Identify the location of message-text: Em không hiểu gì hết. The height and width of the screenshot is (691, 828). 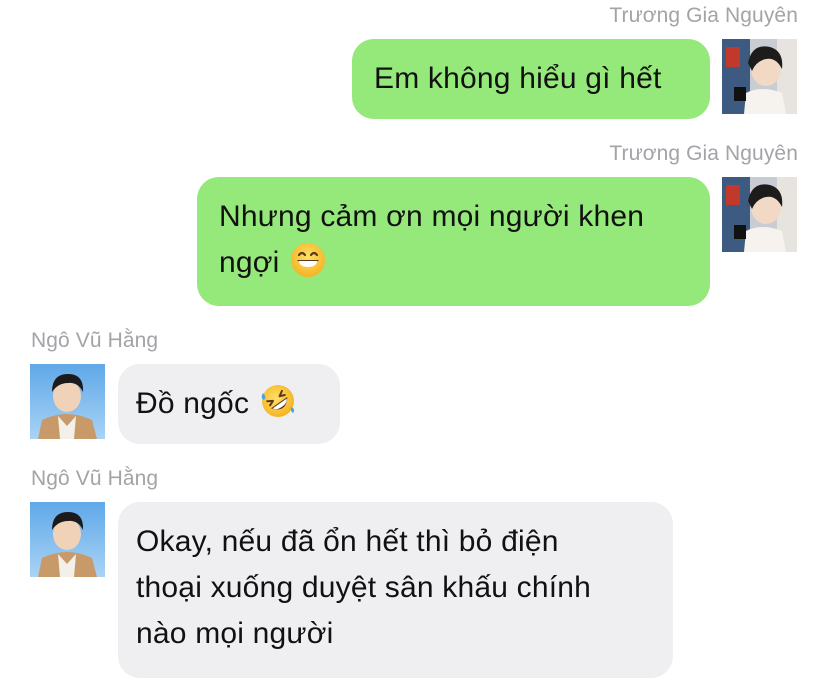
(518, 78).